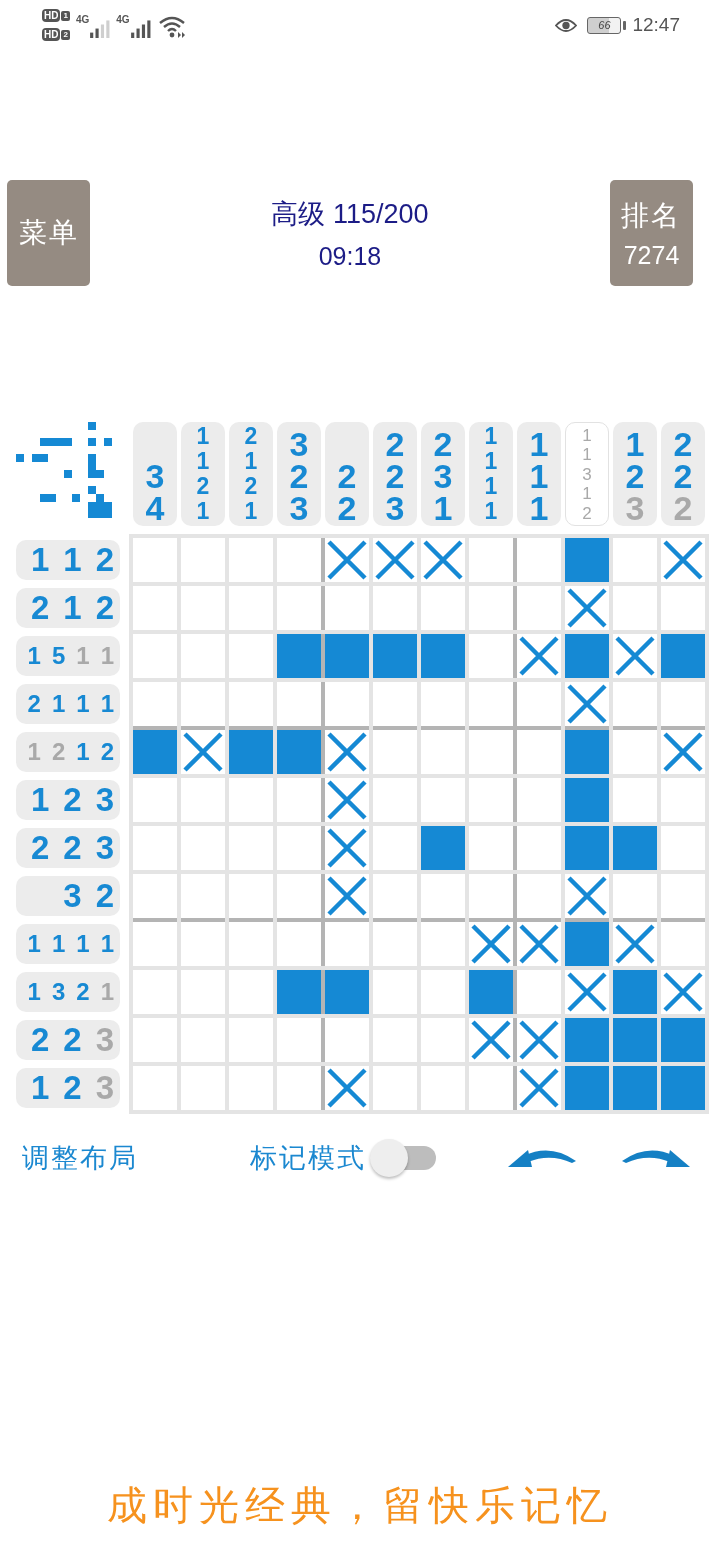 The image size is (720, 1560). I want to click on menu-button: 菜单, so click(48, 233).